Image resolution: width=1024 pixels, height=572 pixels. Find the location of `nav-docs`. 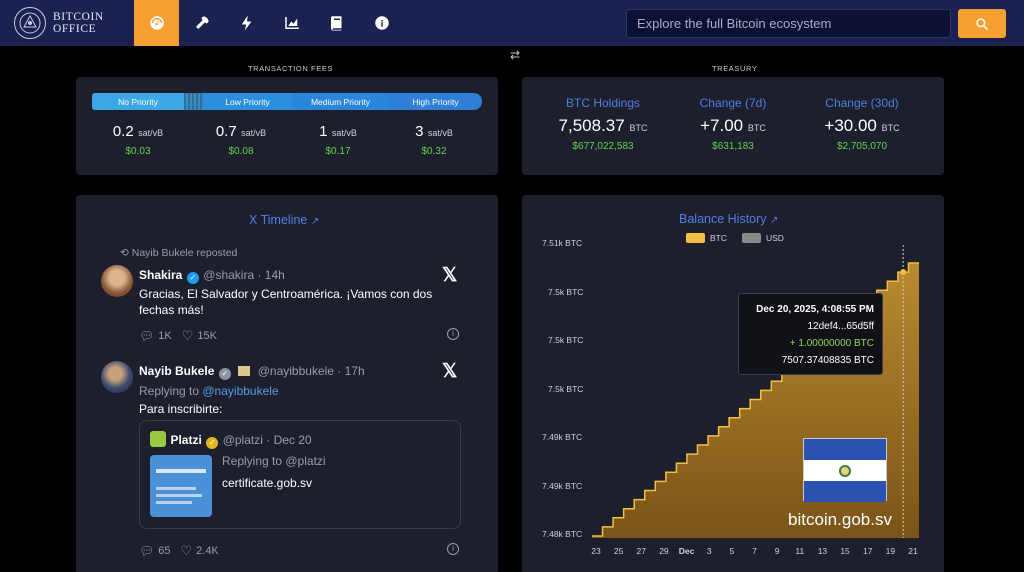

nav-docs is located at coordinates (336, 23).